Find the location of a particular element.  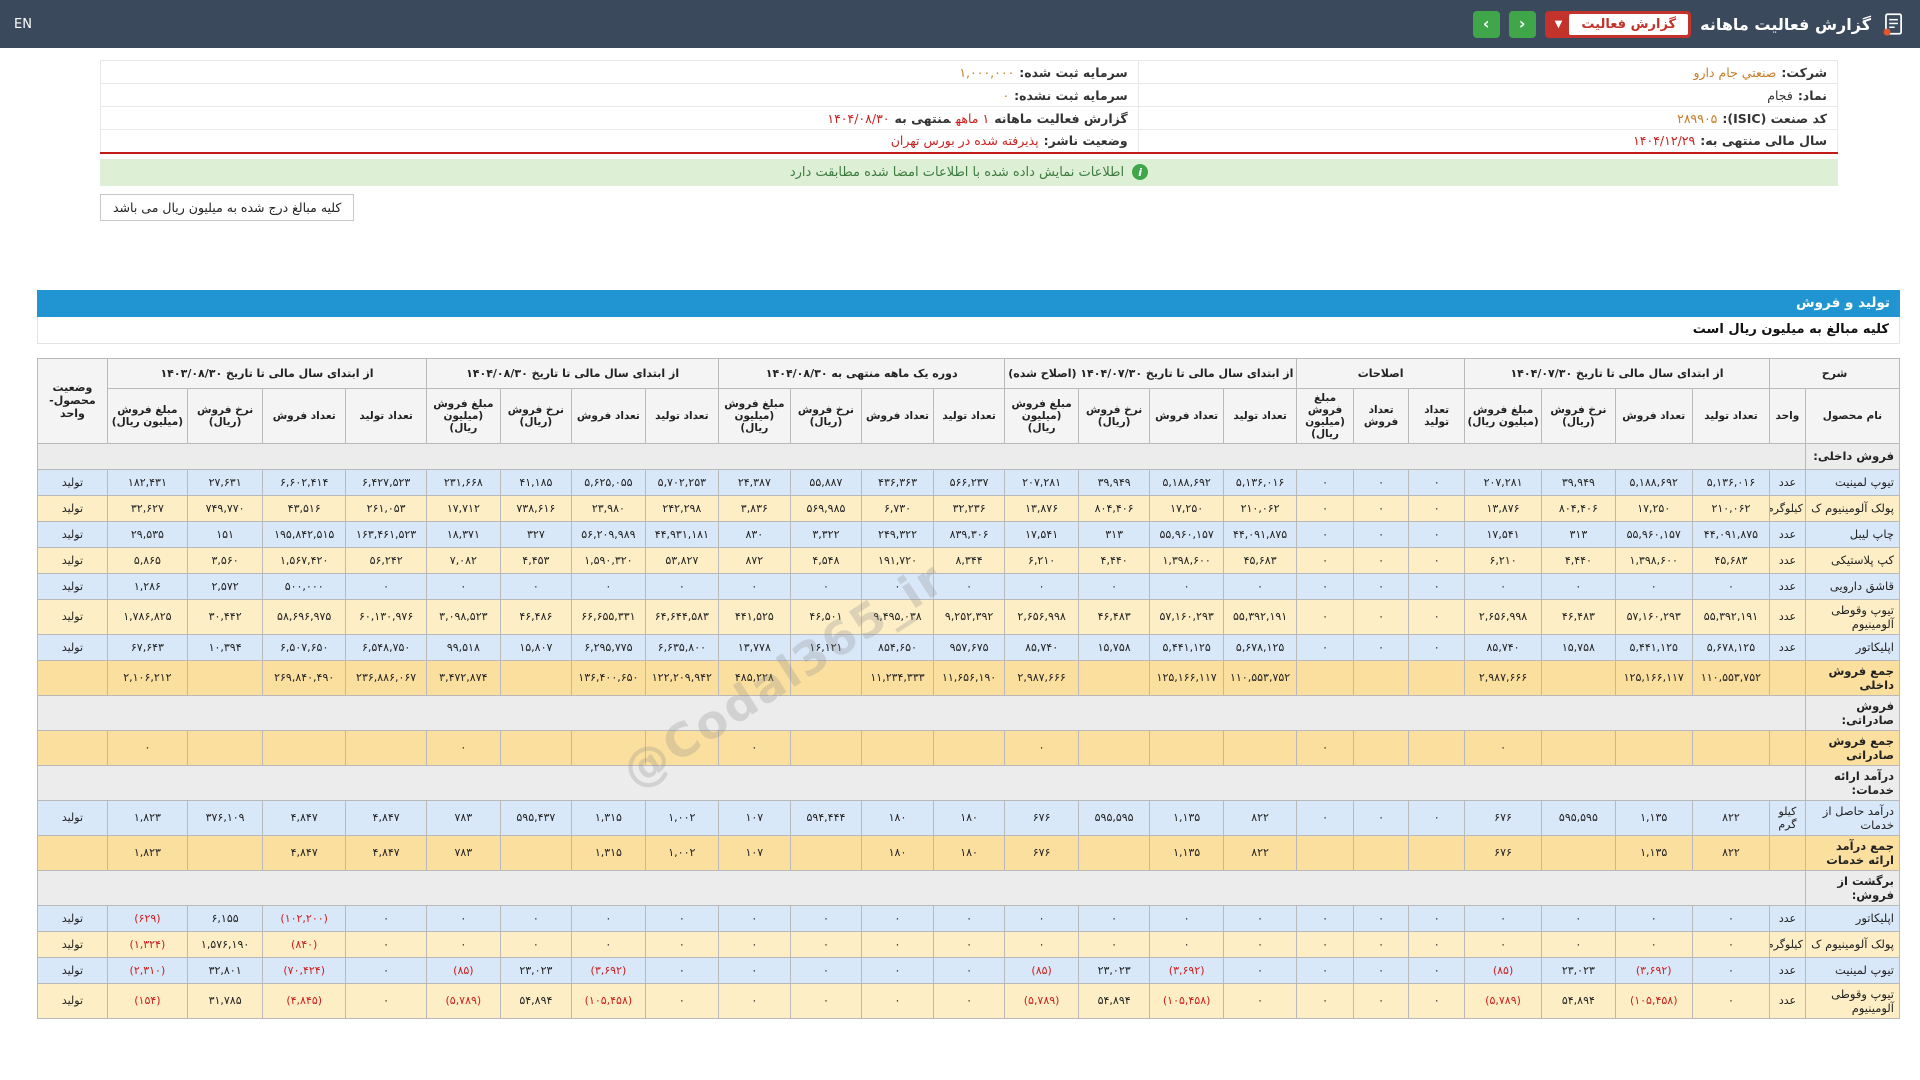

value-cell: ۲۳۶,۸۸۶,۰۶۷ is located at coordinates (386, 677).